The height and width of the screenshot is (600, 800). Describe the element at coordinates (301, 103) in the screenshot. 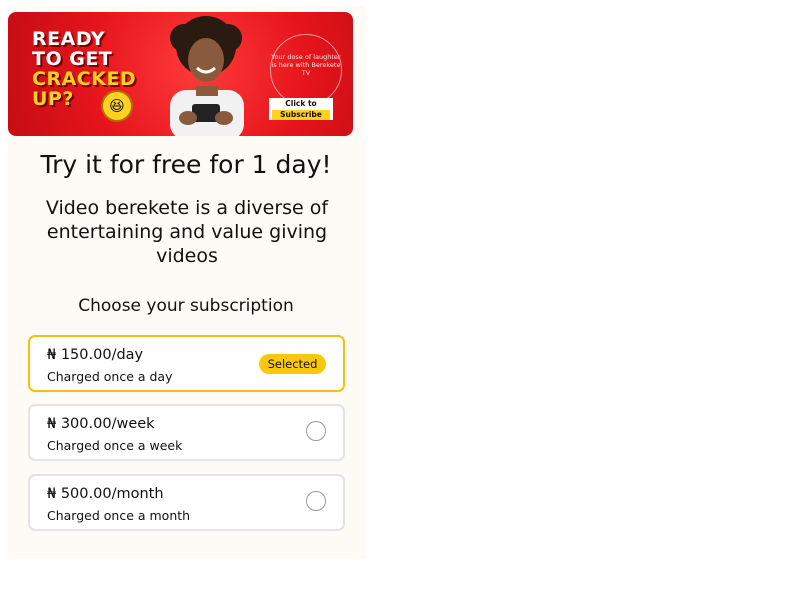

I see `cta-line1: Click to` at that location.